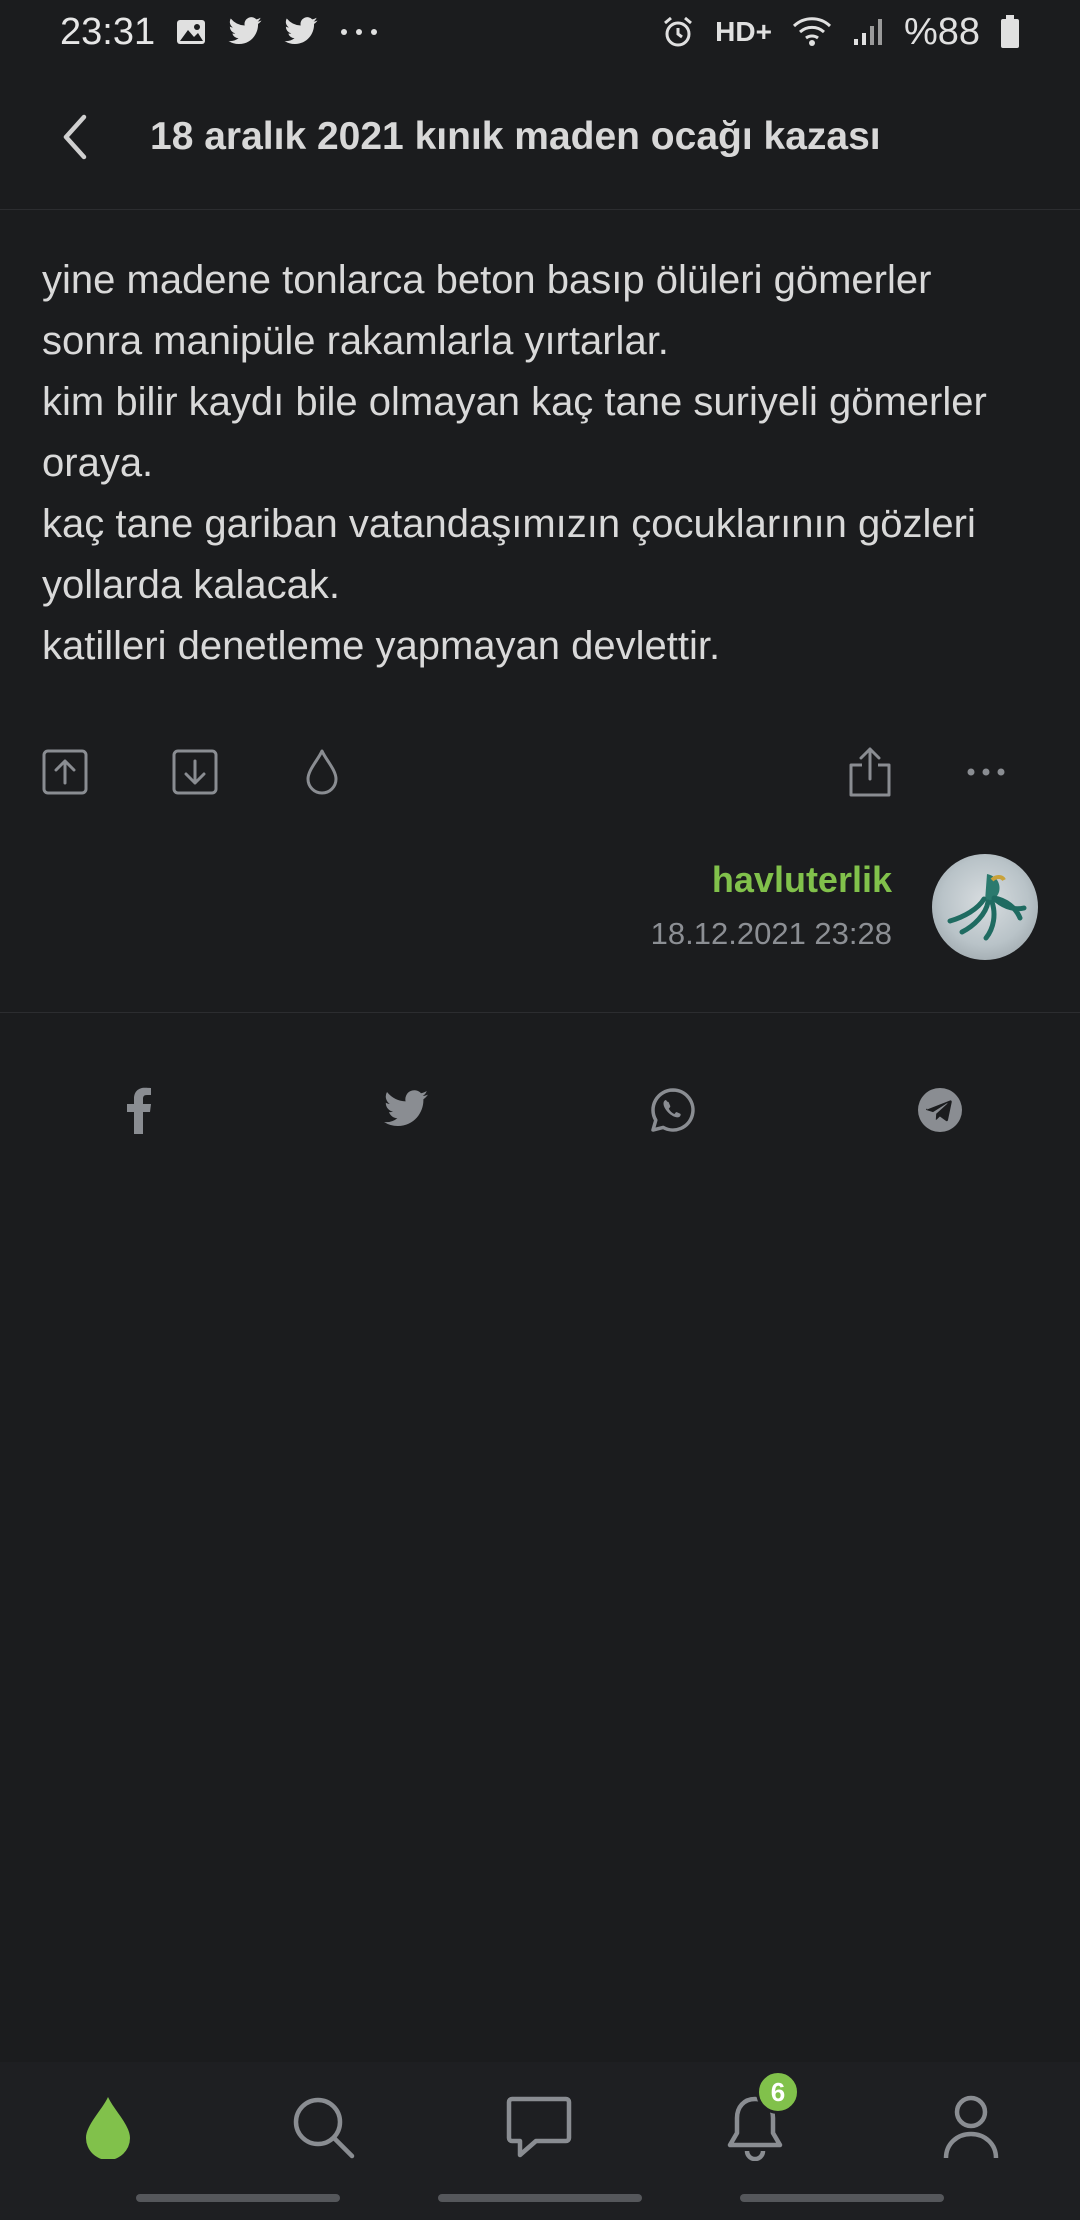  What do you see at coordinates (191, 32) in the screenshot?
I see `gallery-icon` at bounding box center [191, 32].